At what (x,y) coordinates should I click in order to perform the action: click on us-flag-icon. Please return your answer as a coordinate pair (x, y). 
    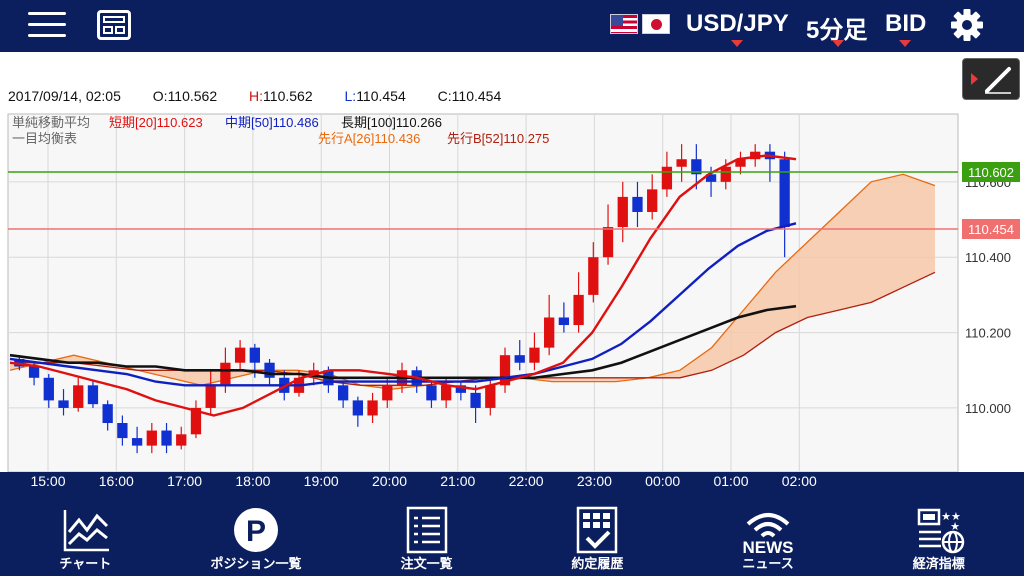
    Looking at the image, I should click on (624, 24).